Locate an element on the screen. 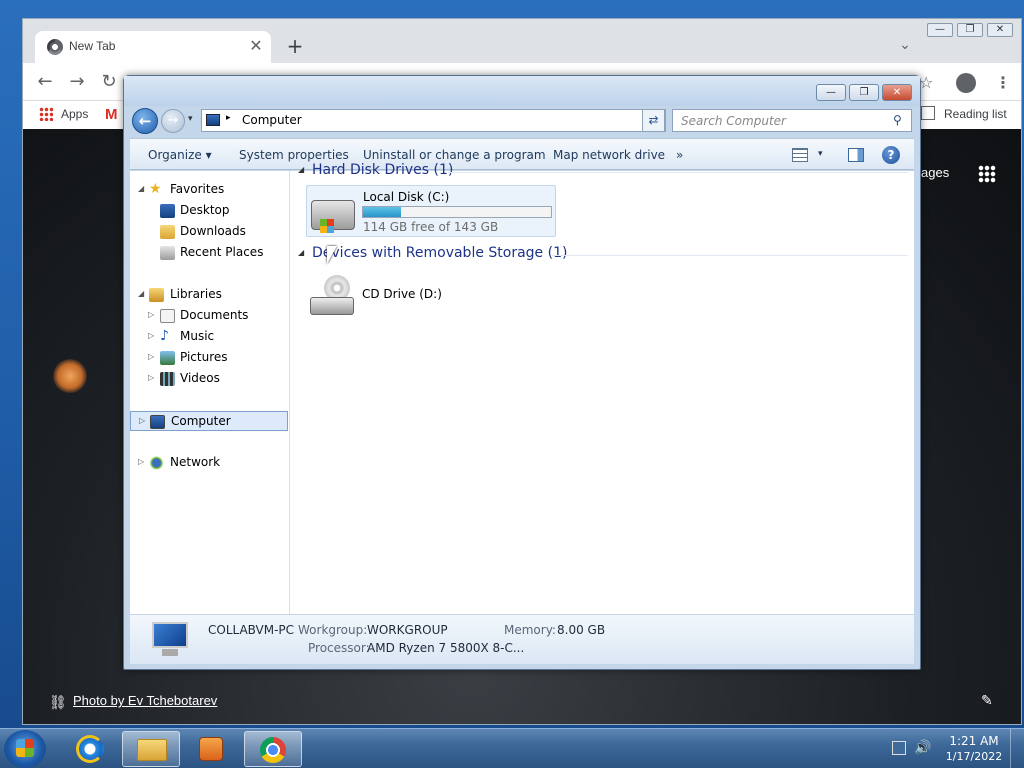 The width and height of the screenshot is (1024, 768). tab-search-icon: ⌄ is located at coordinates (905, 47).